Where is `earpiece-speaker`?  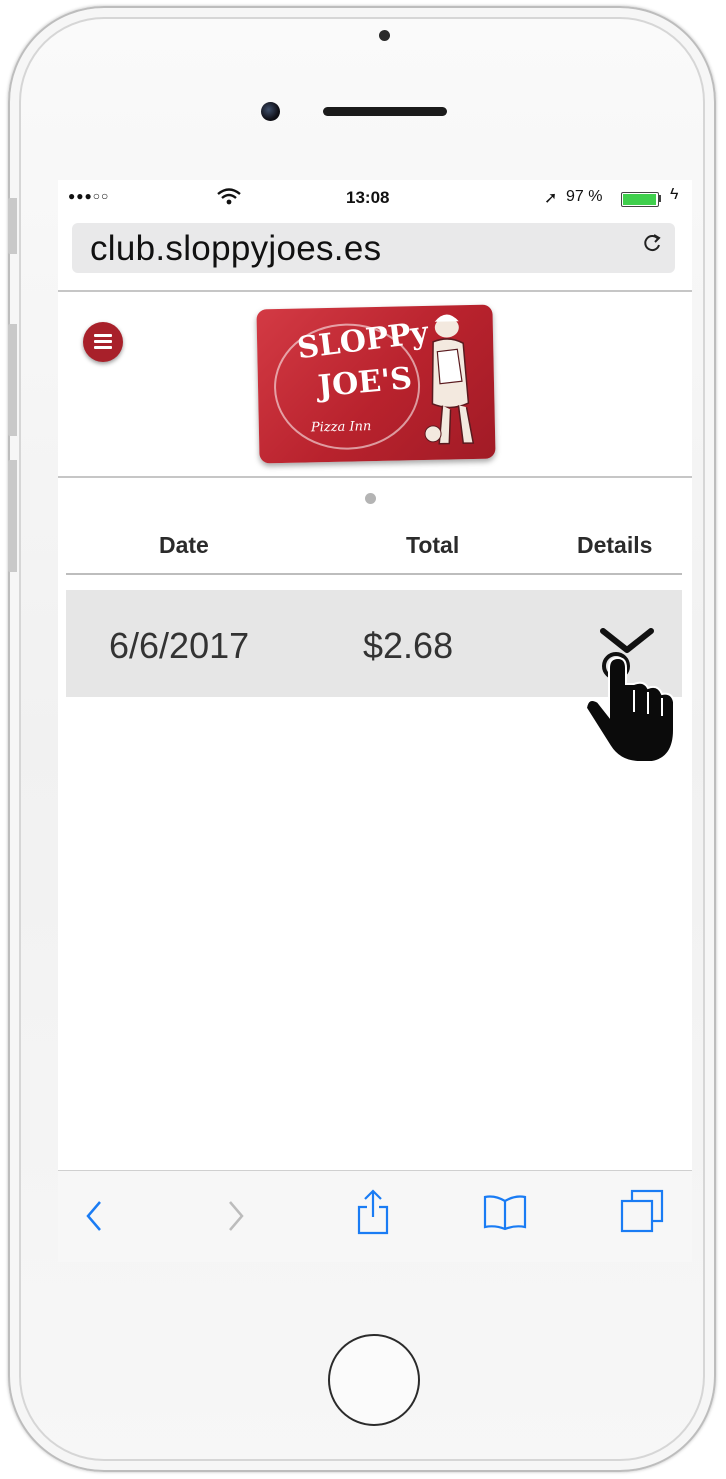
earpiece-speaker is located at coordinates (385, 111).